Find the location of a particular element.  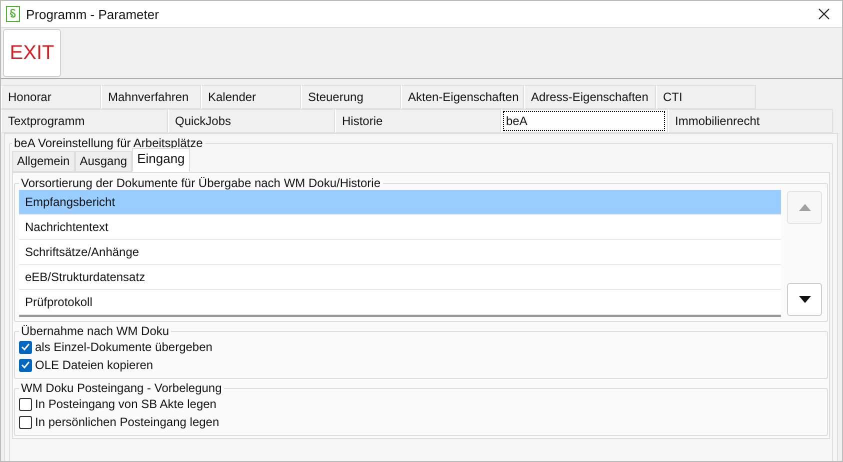

tab: Allgemein is located at coordinates (43, 161).